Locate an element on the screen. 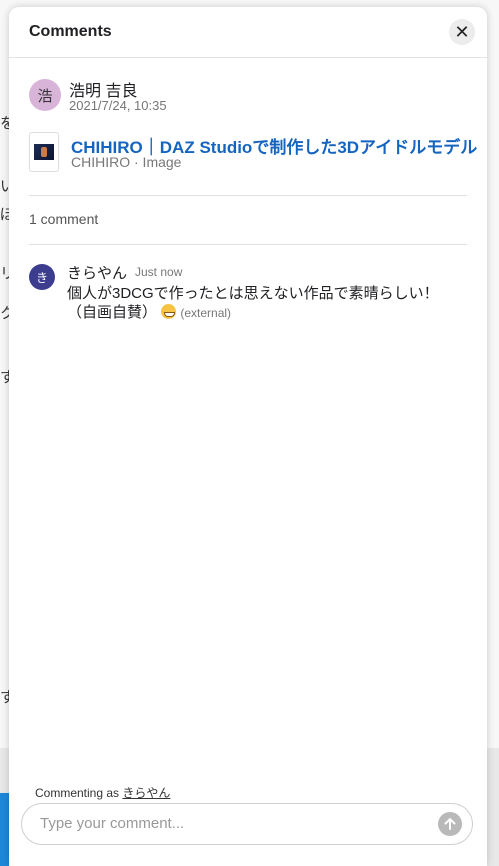  panel-header: Comments ✕ is located at coordinates (248, 32).